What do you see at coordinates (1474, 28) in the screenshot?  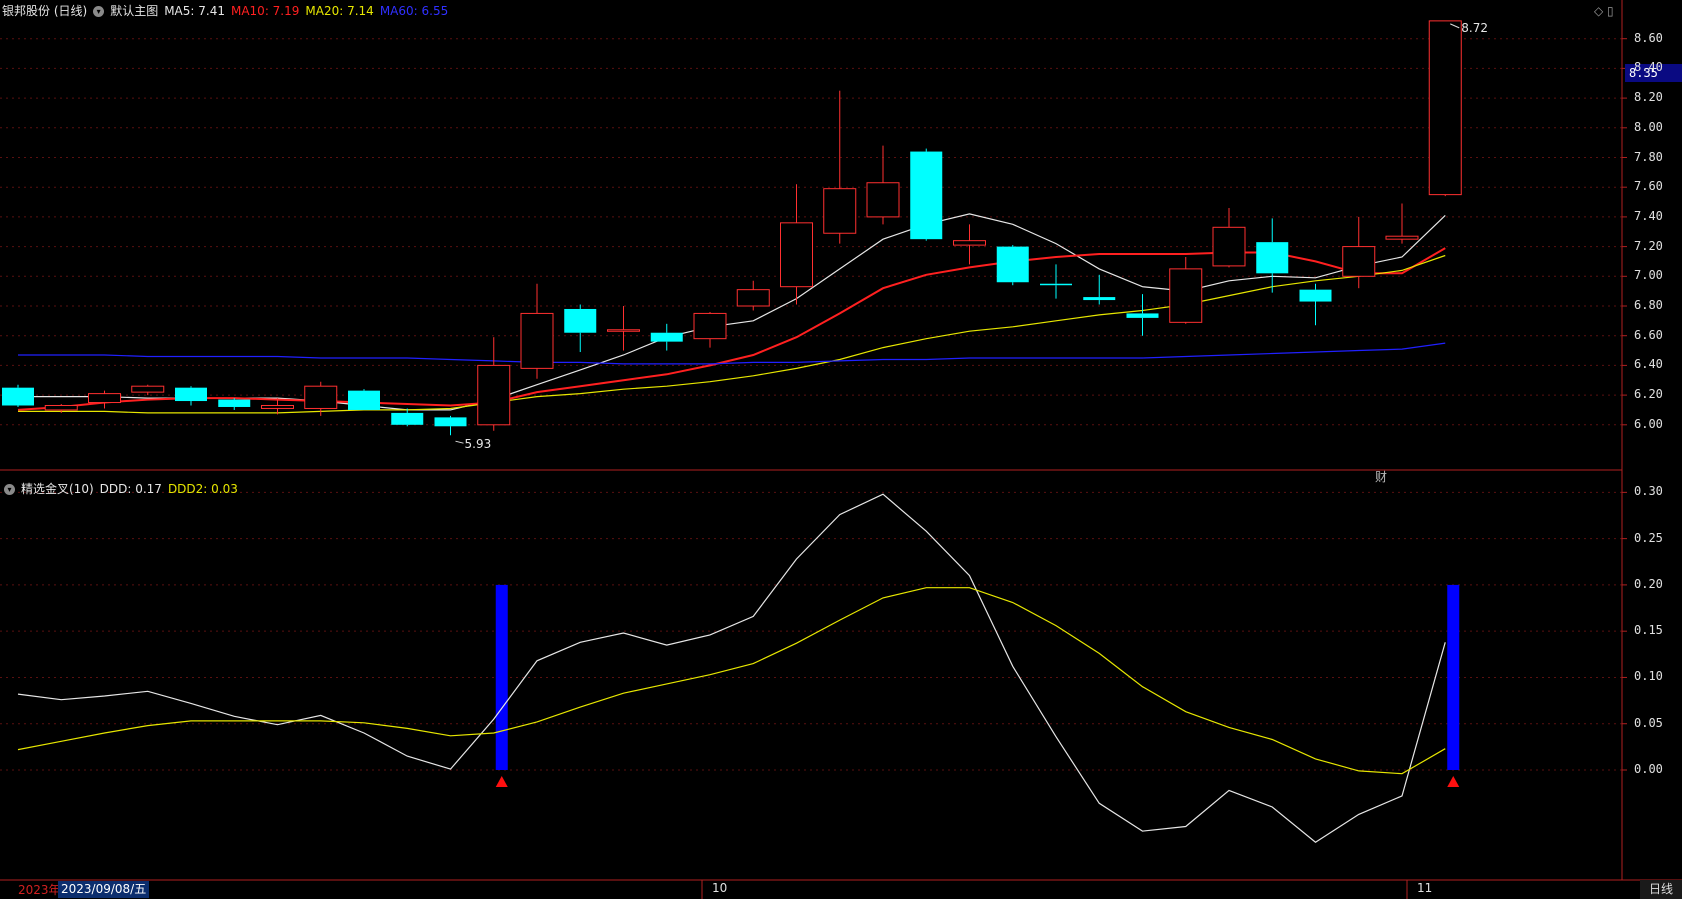 I see `high-price-label: 8.72` at bounding box center [1474, 28].